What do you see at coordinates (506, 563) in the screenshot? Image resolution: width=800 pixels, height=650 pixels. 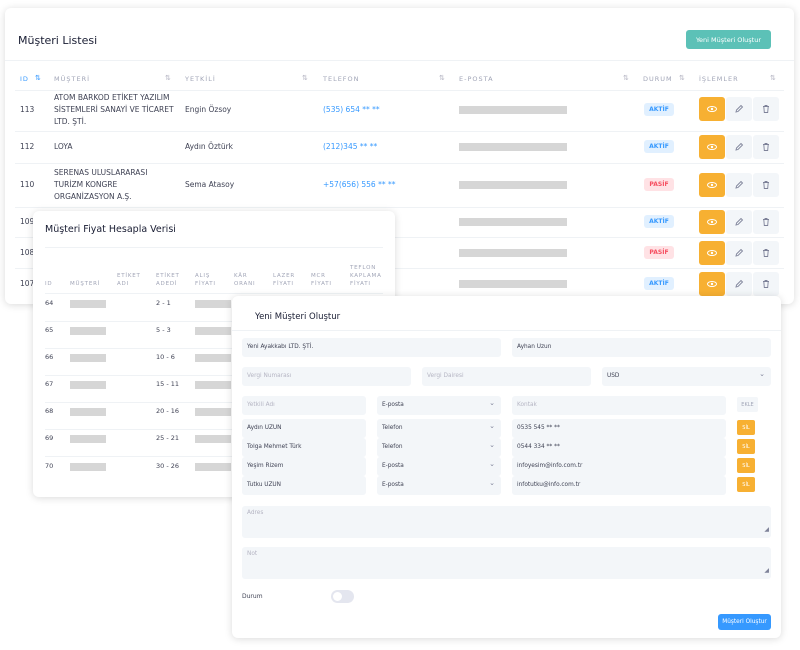 I see `note-textarea: Not ◢` at bounding box center [506, 563].